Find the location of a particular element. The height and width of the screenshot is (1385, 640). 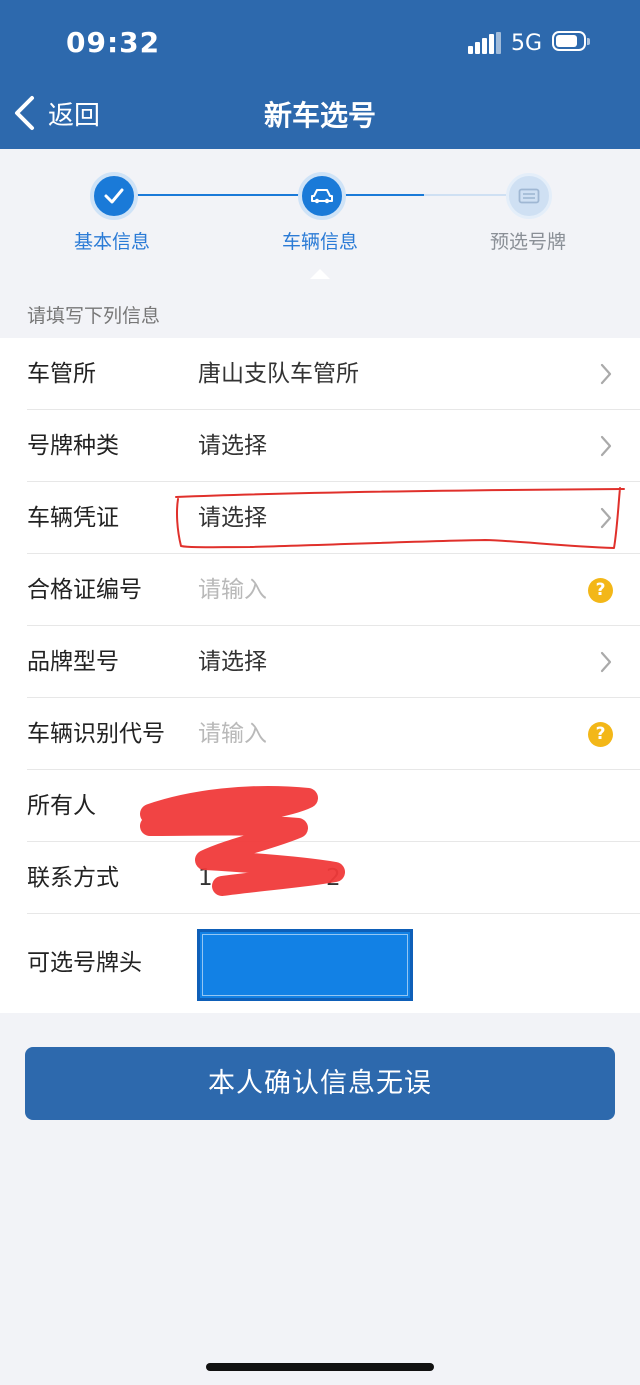

vin-input: 请输入 is located at coordinates (232, 734).